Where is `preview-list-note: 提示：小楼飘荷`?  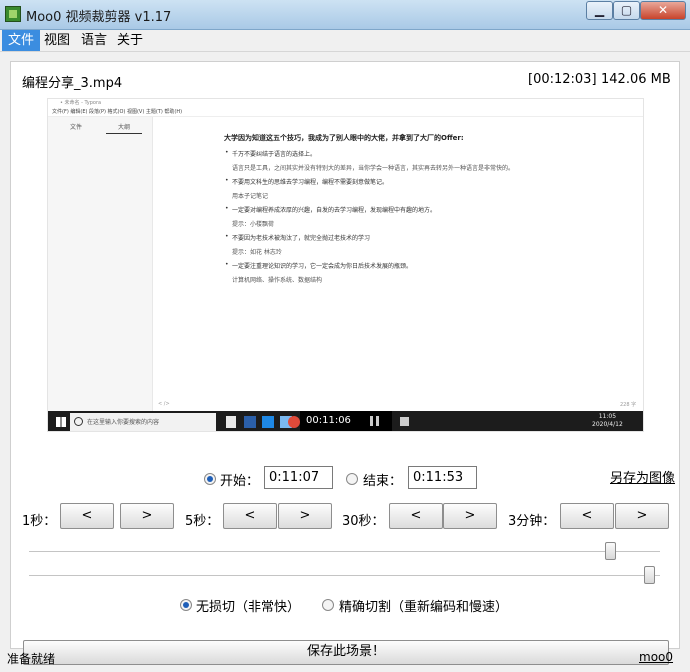 preview-list-note: 提示：小楼飘荷 is located at coordinates (253, 224).